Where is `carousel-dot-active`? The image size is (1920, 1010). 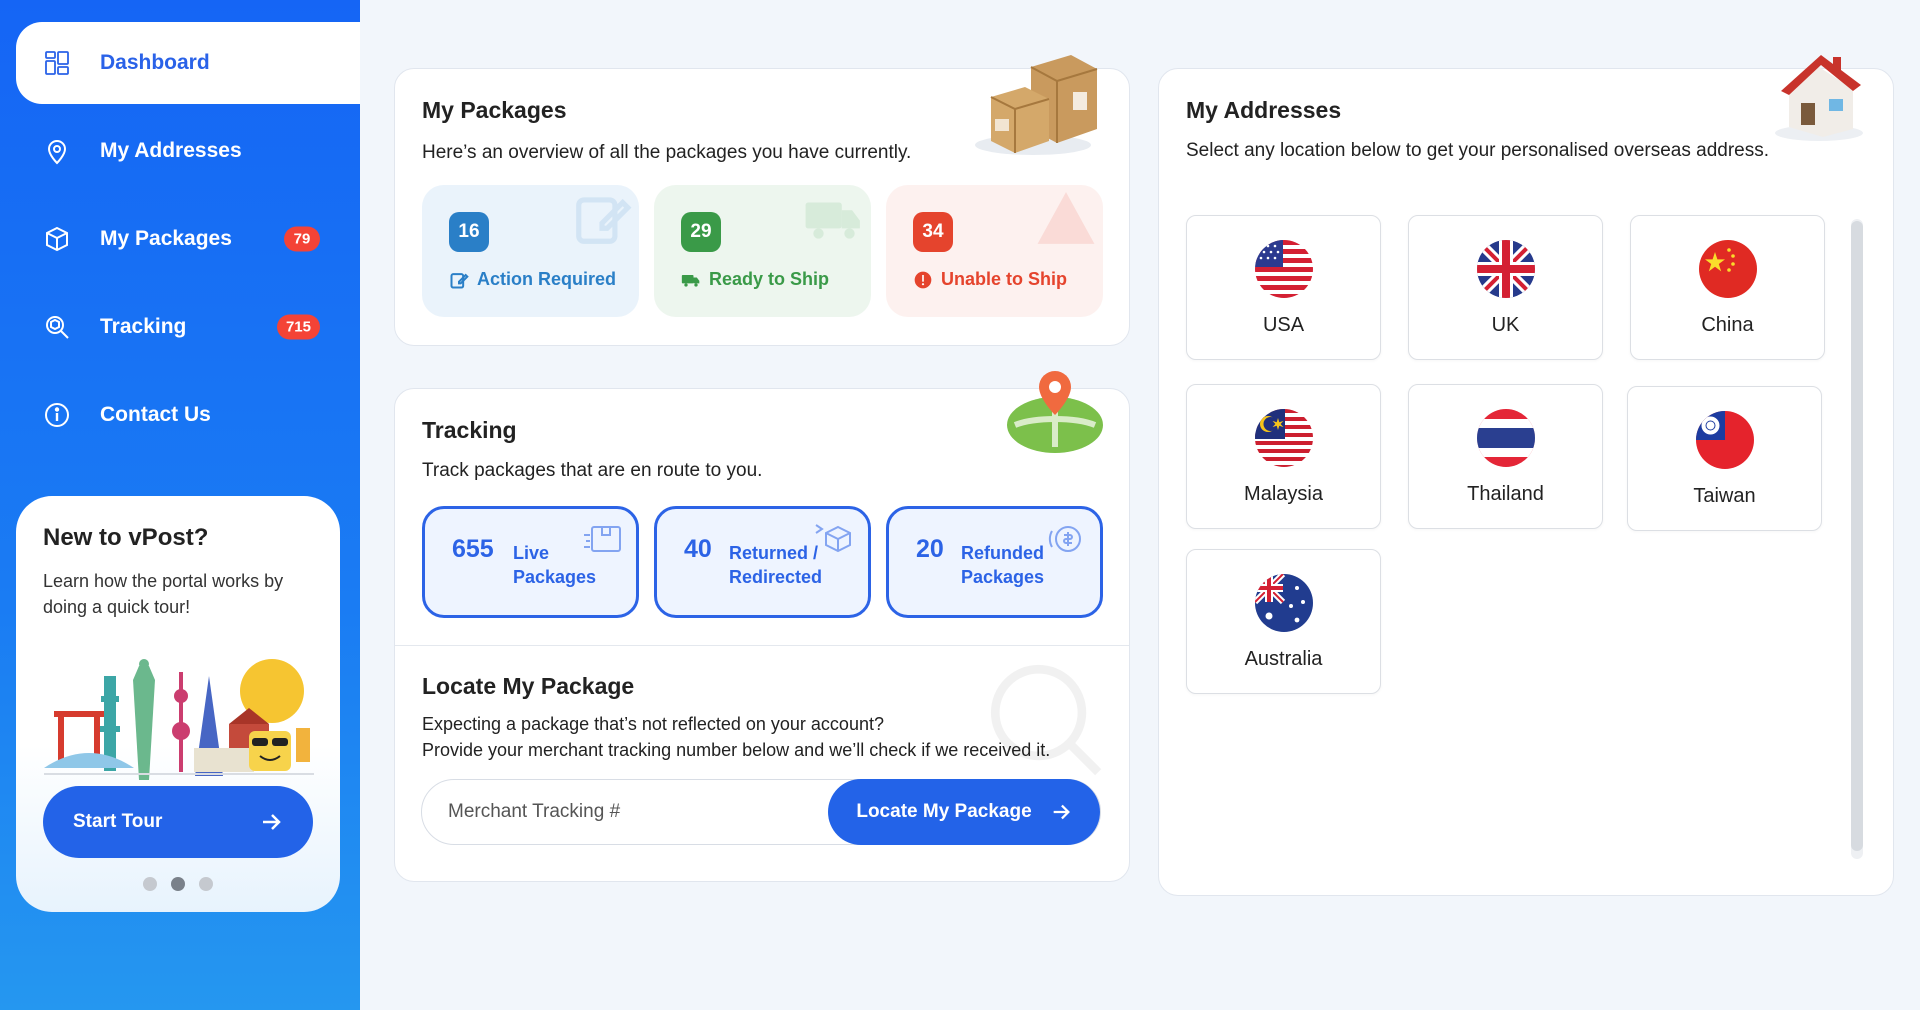
carousel-dot-active is located at coordinates (178, 884).